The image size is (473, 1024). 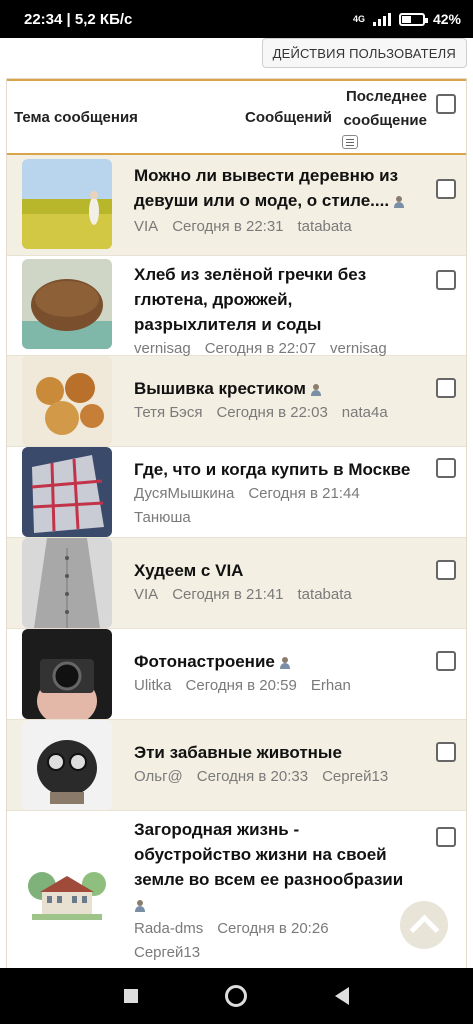 What do you see at coordinates (342, 996) in the screenshot?
I see `back-icon` at bounding box center [342, 996].